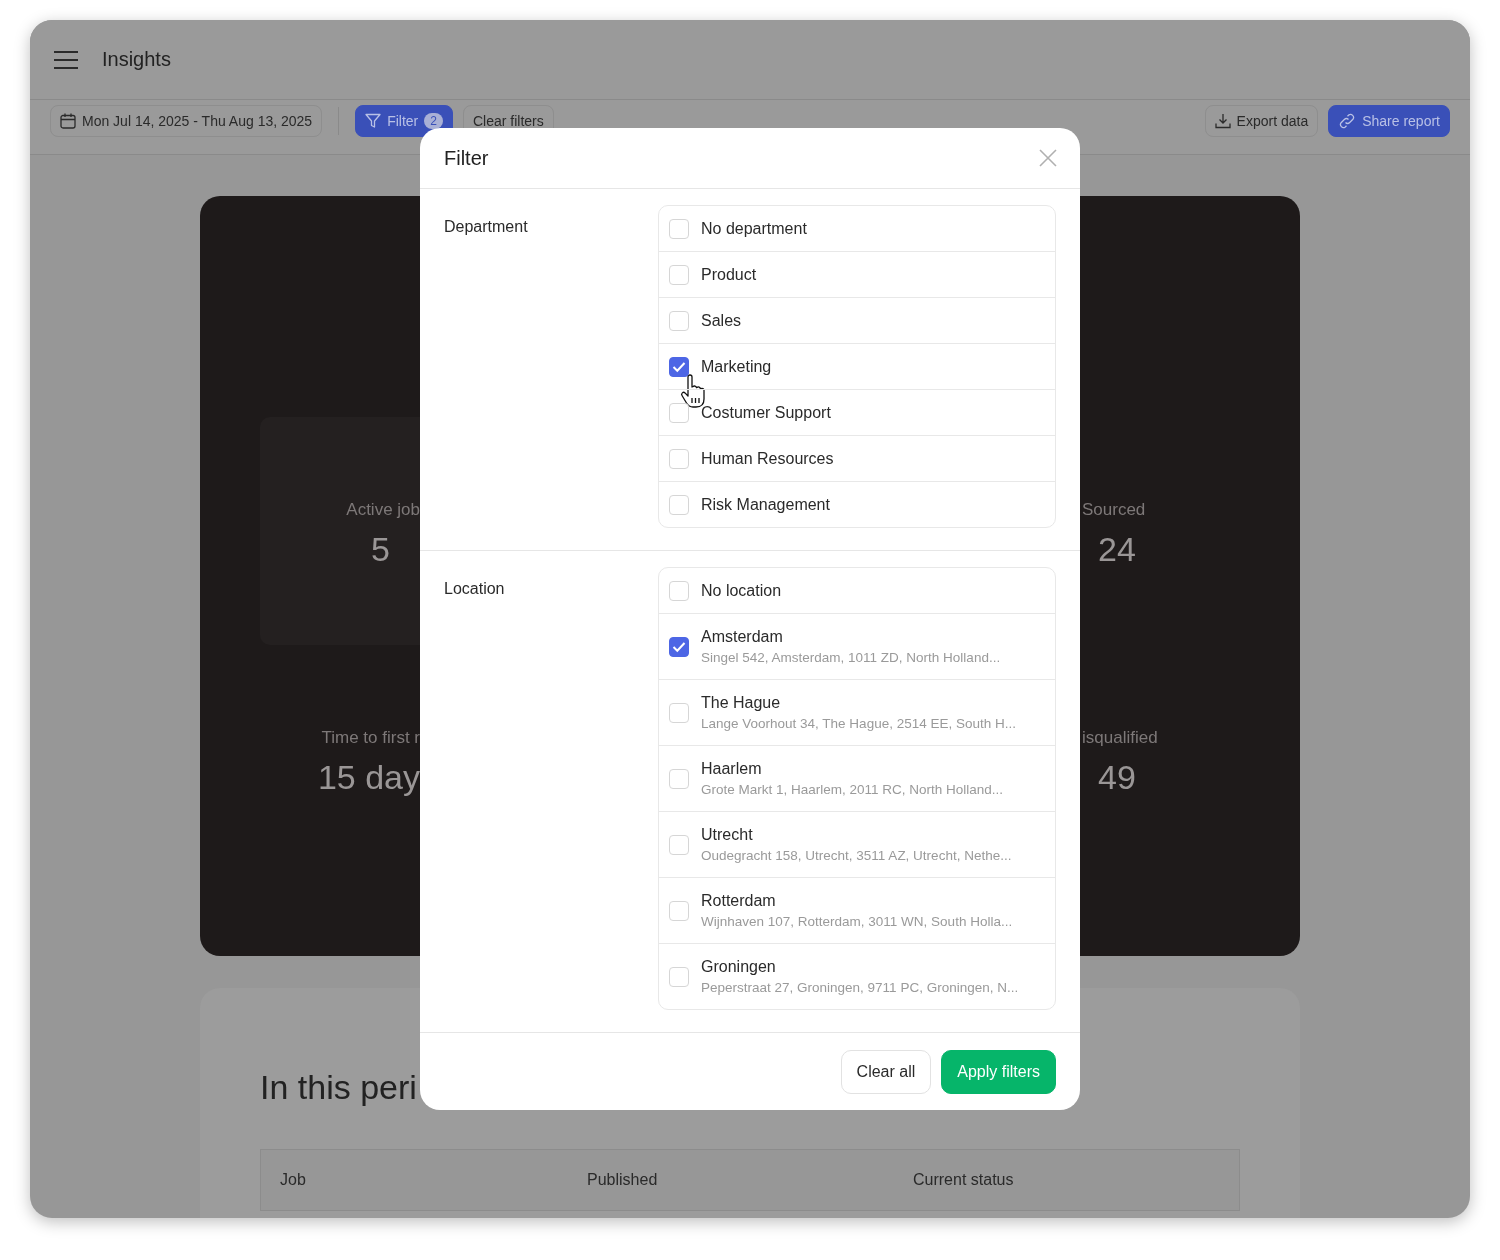 This screenshot has height=1260, width=1500. I want to click on option-label: Product, so click(729, 274).